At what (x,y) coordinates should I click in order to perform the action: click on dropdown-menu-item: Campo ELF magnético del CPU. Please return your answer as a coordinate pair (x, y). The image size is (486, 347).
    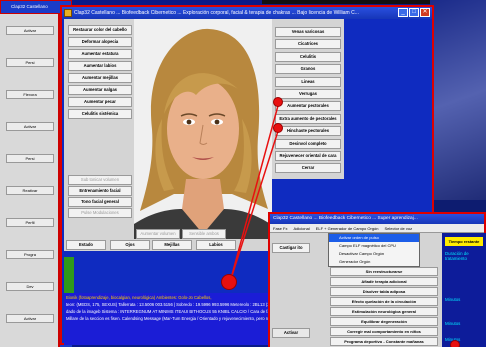
    Looking at the image, I should click on (374, 246).